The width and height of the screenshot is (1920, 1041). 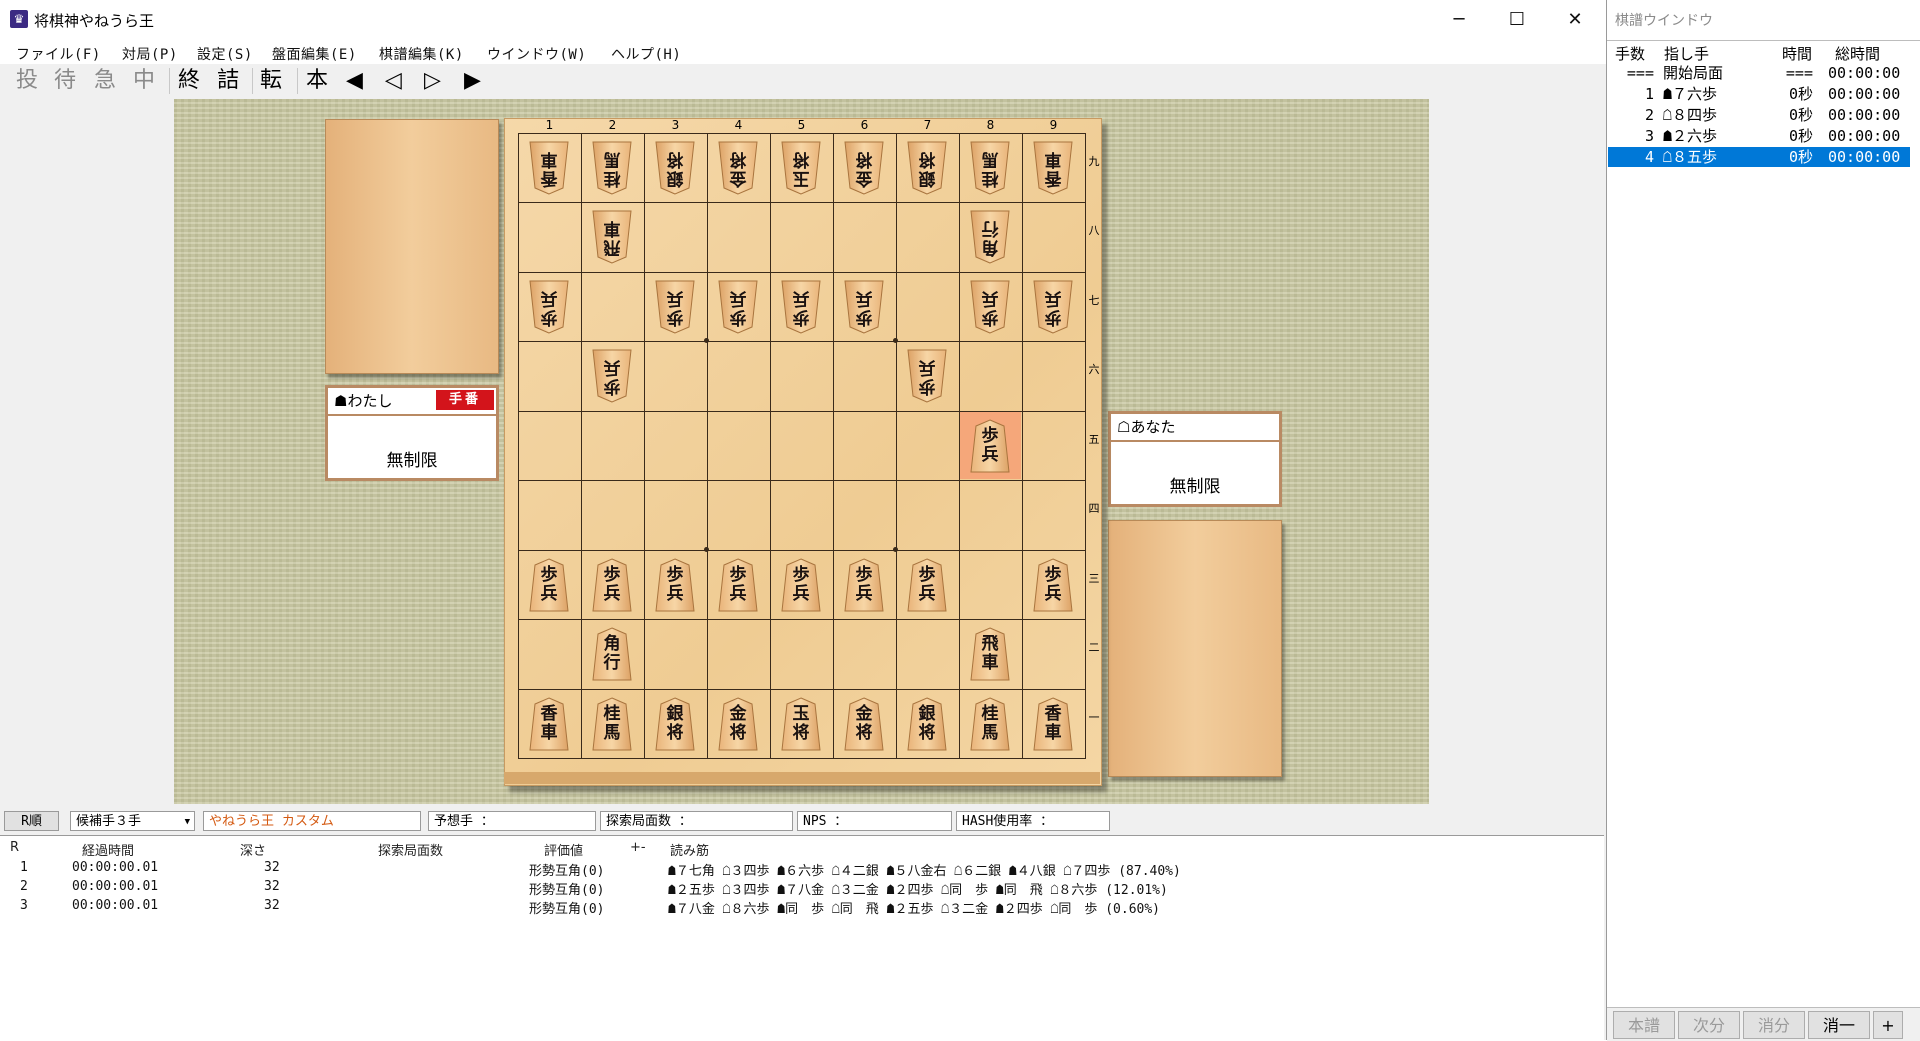 I want to click on sente-piece: 香 車, so click(x=1053, y=724).